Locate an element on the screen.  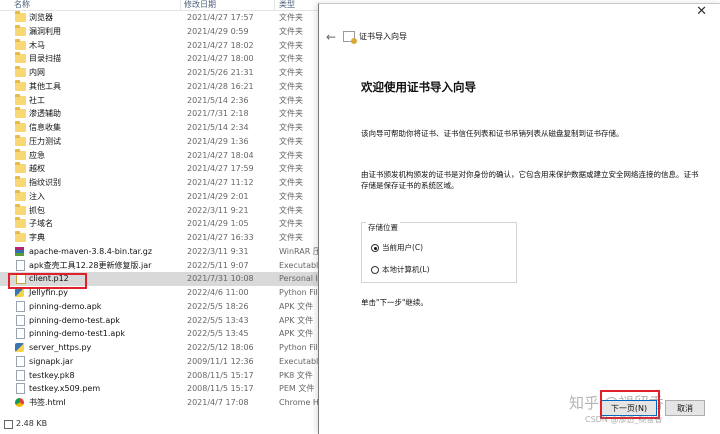
file-row: 子域名 2021/4/29 1:05 文件夹 is located at coordinates (161, 224).